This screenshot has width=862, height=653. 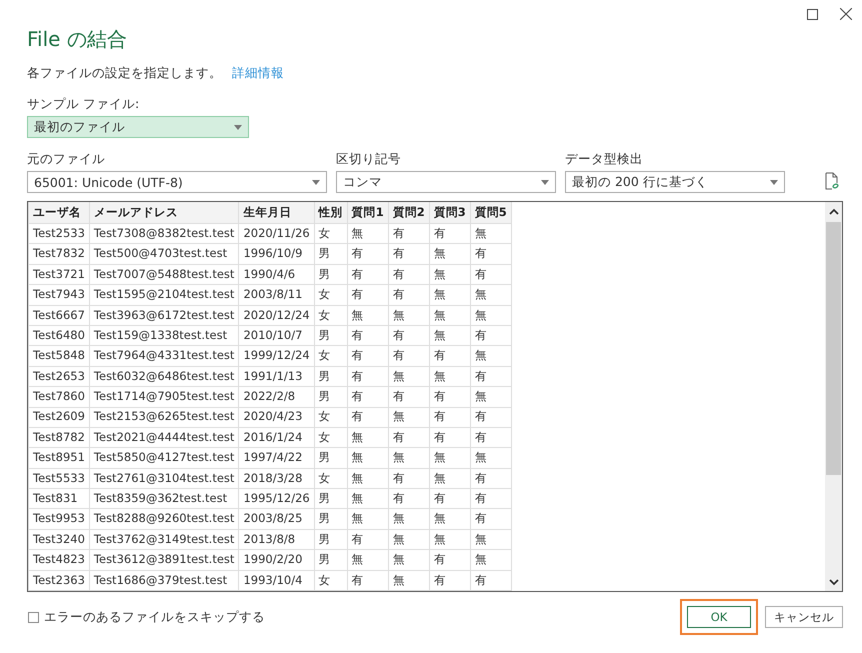 I want to click on table-cell: Test8782, so click(x=59, y=437).